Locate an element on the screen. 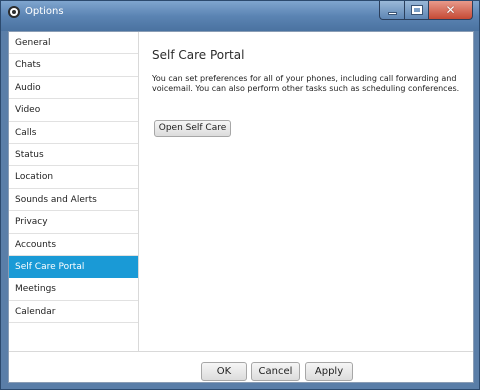 This screenshot has height=390, width=480. sidebar-item-privacy: Privacy is located at coordinates (73, 222).